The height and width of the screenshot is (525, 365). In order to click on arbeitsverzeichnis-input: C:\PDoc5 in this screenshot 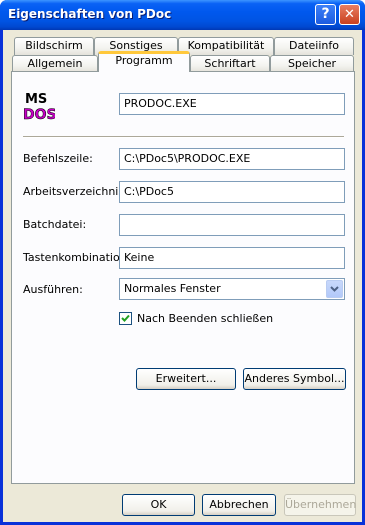, I will do `click(232, 192)`.